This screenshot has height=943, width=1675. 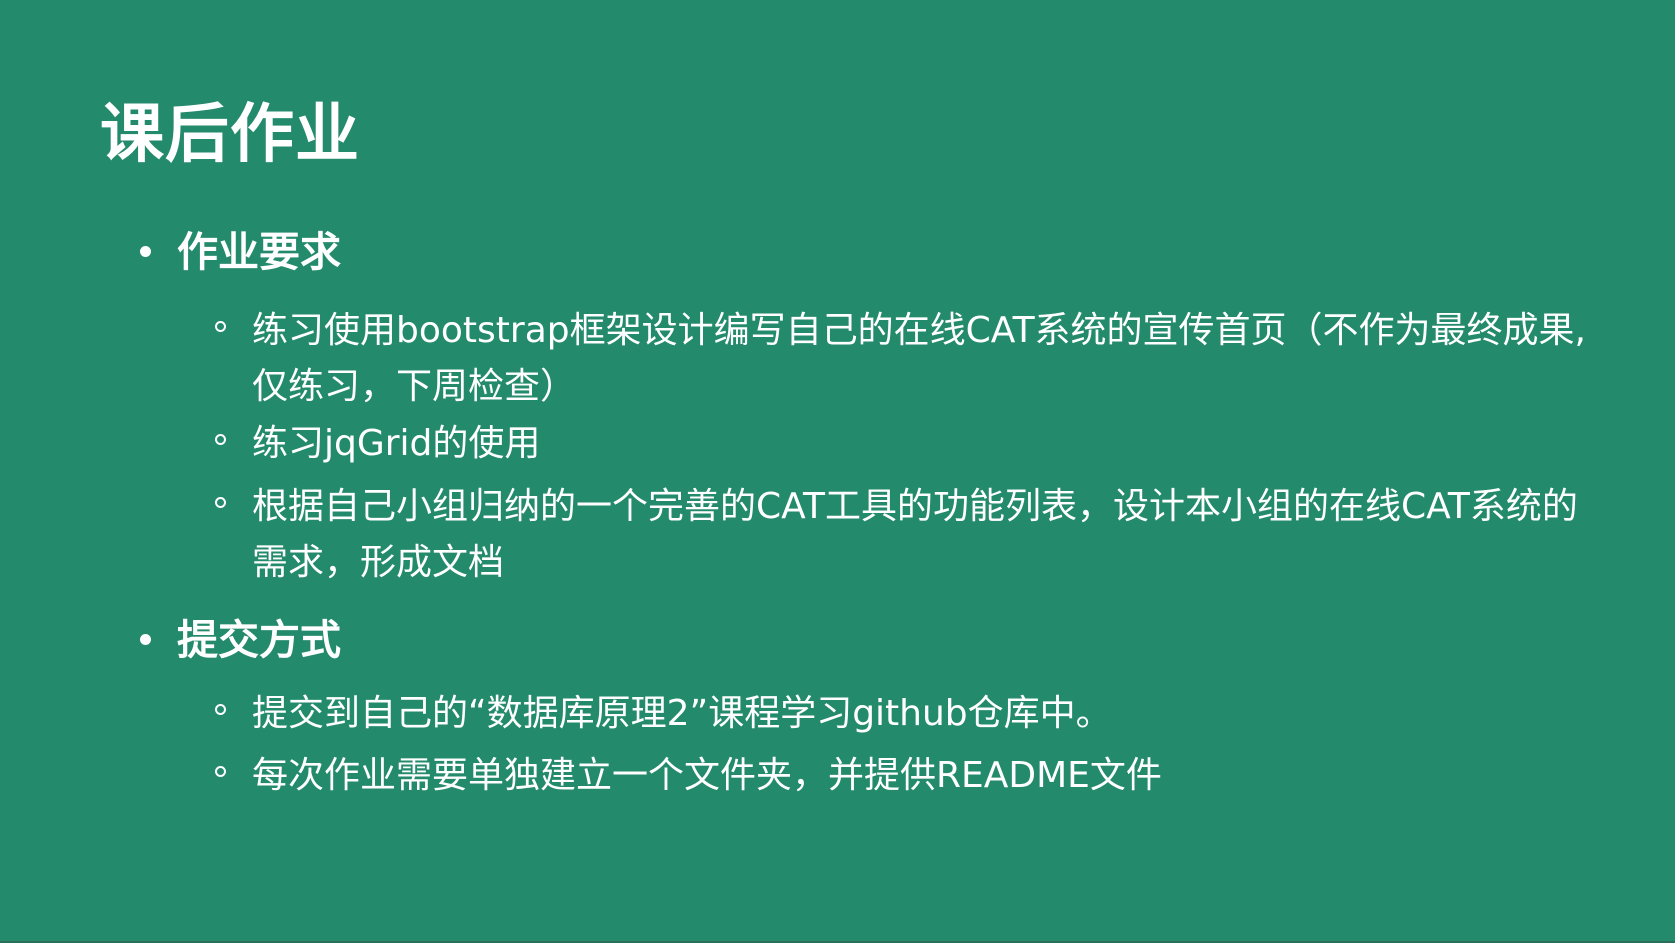 What do you see at coordinates (259, 252) in the screenshot?
I see `section-heading-text: 作业要求` at bounding box center [259, 252].